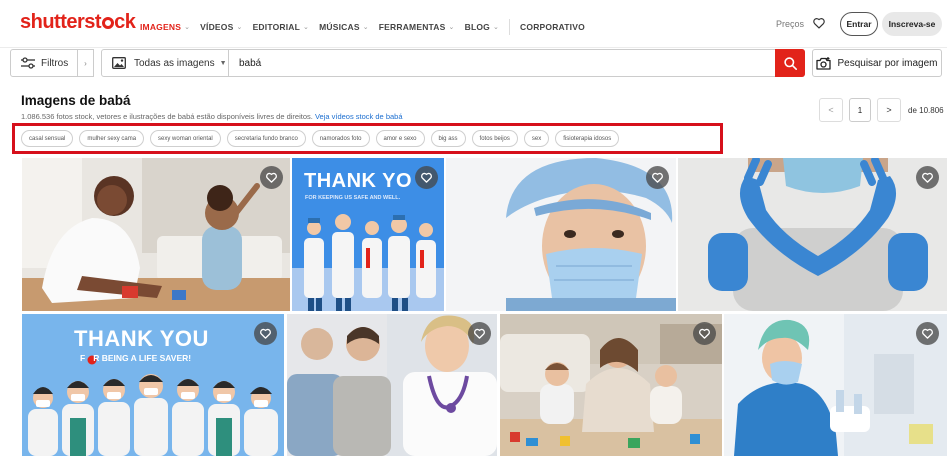 The height and width of the screenshot is (456, 947). I want to click on nav-label: CORPORATIVO, so click(552, 27).